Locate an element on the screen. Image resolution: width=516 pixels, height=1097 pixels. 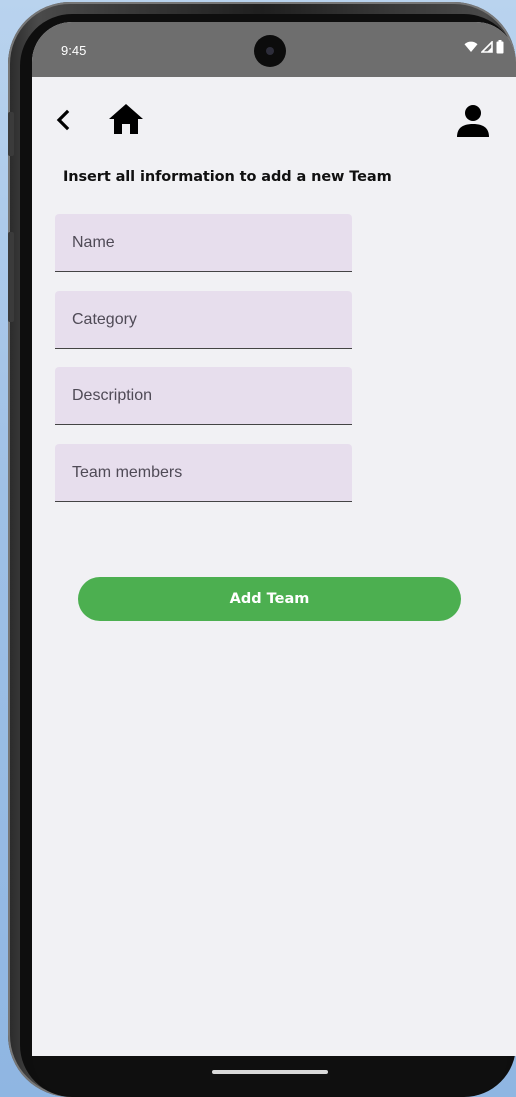
home-button is located at coordinates (126, 121).